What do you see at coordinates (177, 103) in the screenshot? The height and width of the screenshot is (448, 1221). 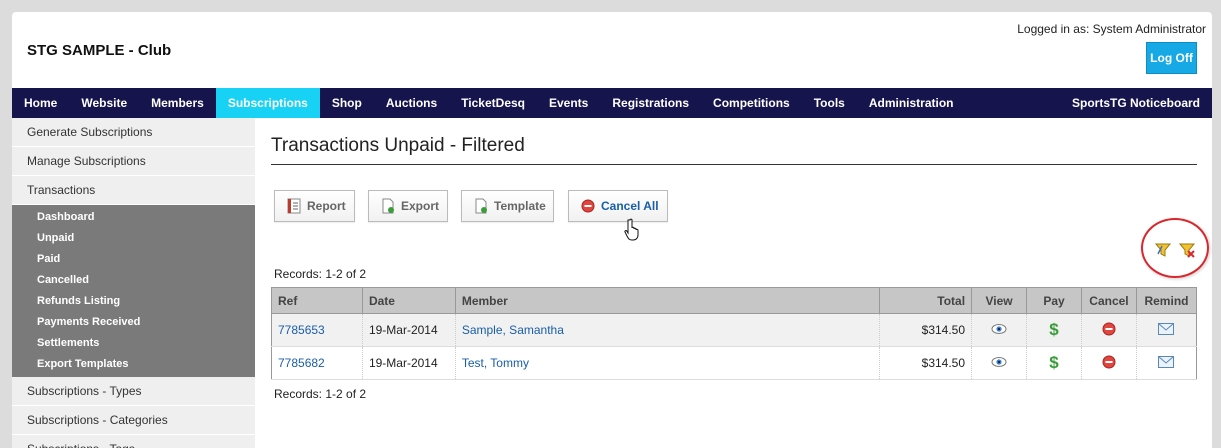 I see `nav-members: Members` at bounding box center [177, 103].